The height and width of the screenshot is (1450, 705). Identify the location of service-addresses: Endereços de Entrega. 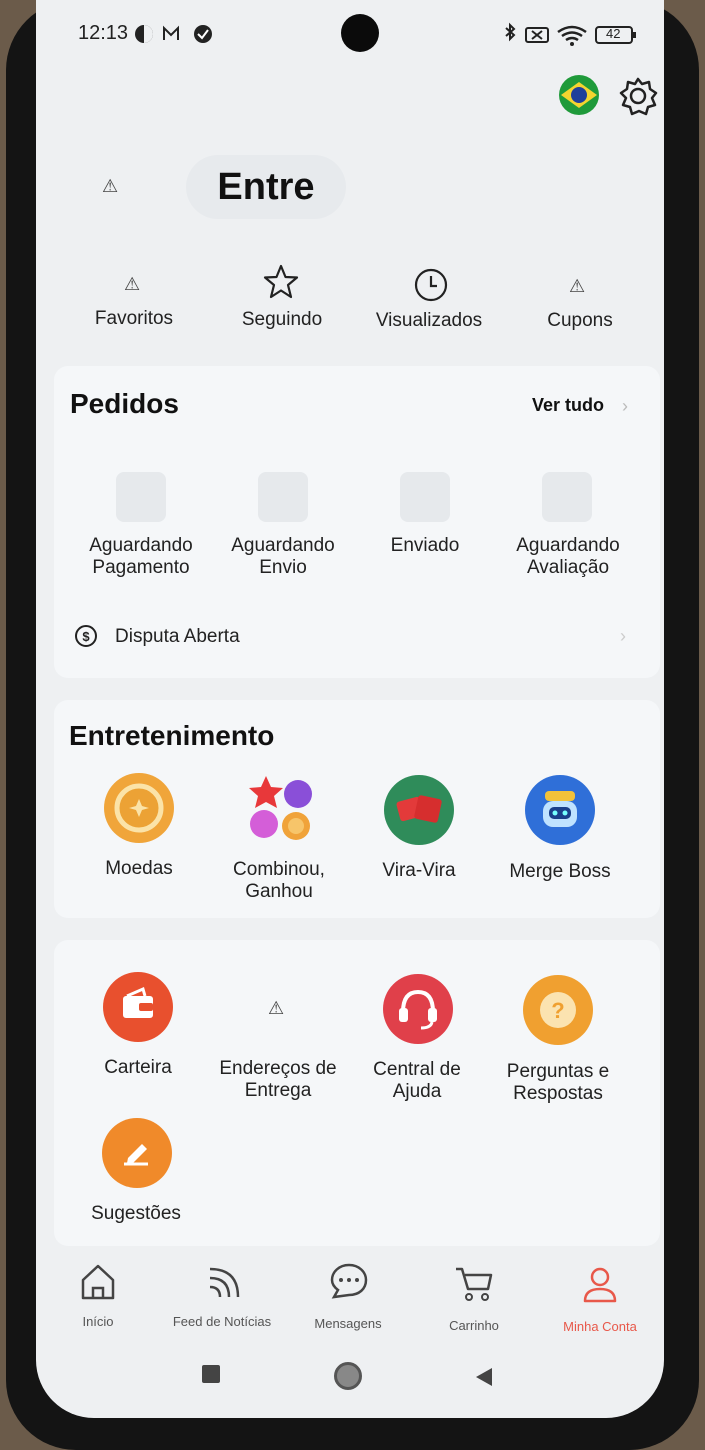
(278, 1080).